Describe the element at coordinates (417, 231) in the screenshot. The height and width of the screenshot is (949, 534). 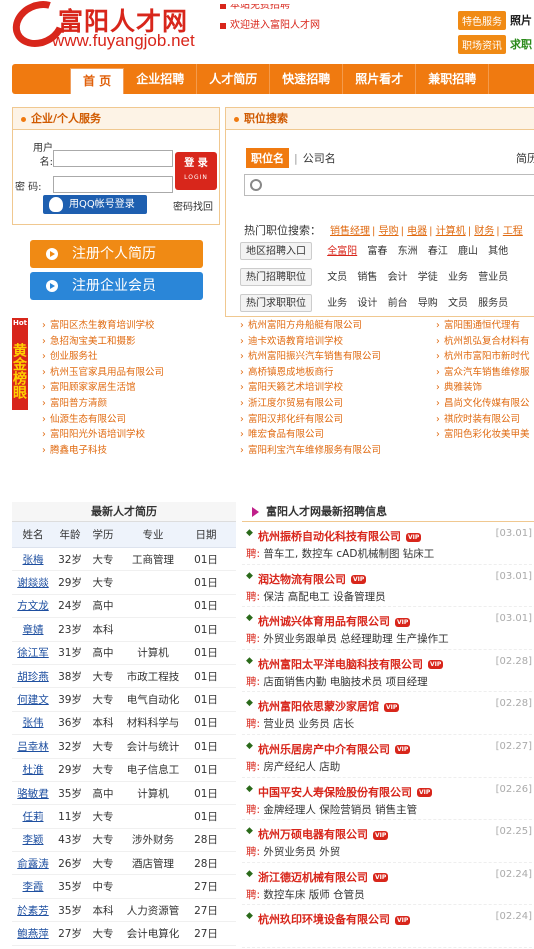
I see `hot-word-link: 电器` at that location.